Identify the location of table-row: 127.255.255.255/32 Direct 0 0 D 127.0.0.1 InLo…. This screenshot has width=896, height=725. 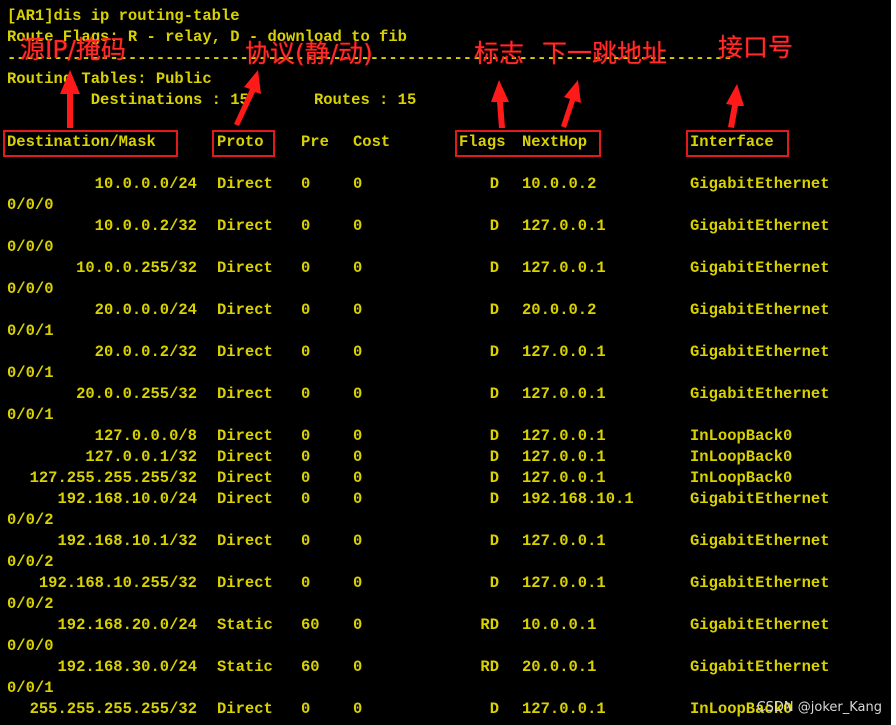
(447, 478).